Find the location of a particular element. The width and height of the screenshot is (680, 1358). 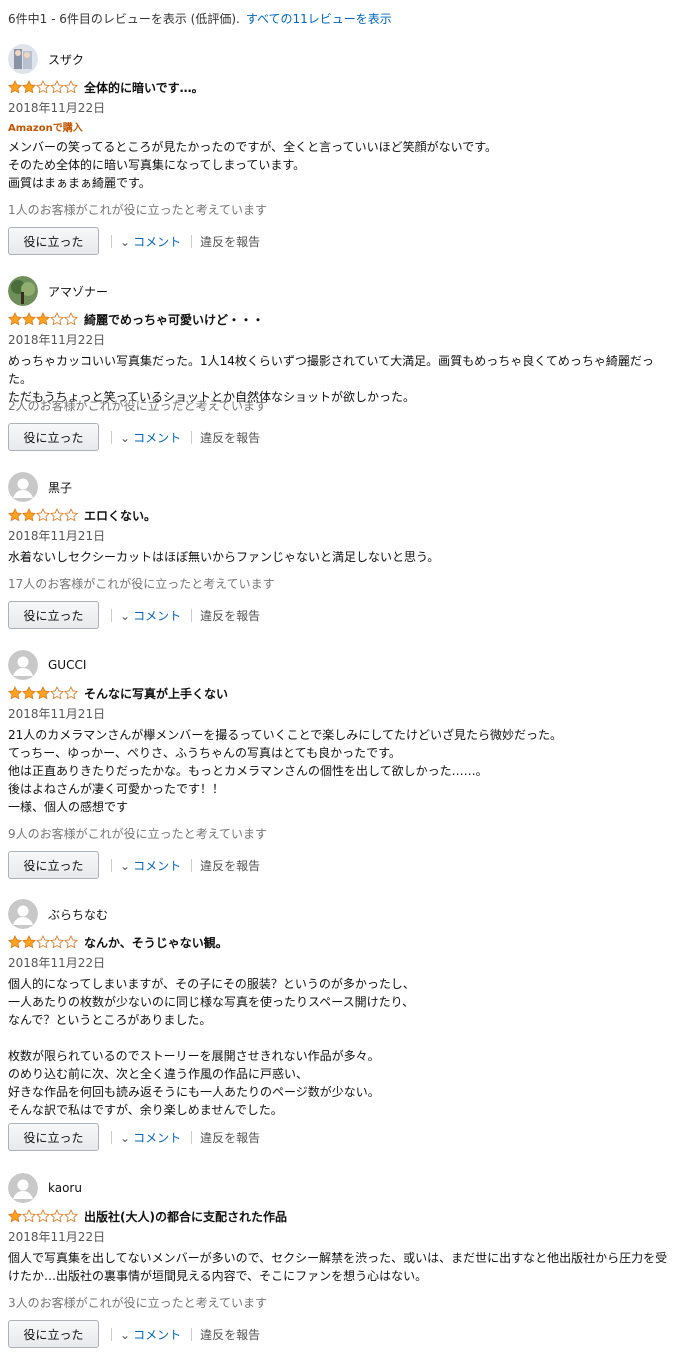

reviewer-name: アマゾナー is located at coordinates (78, 291).